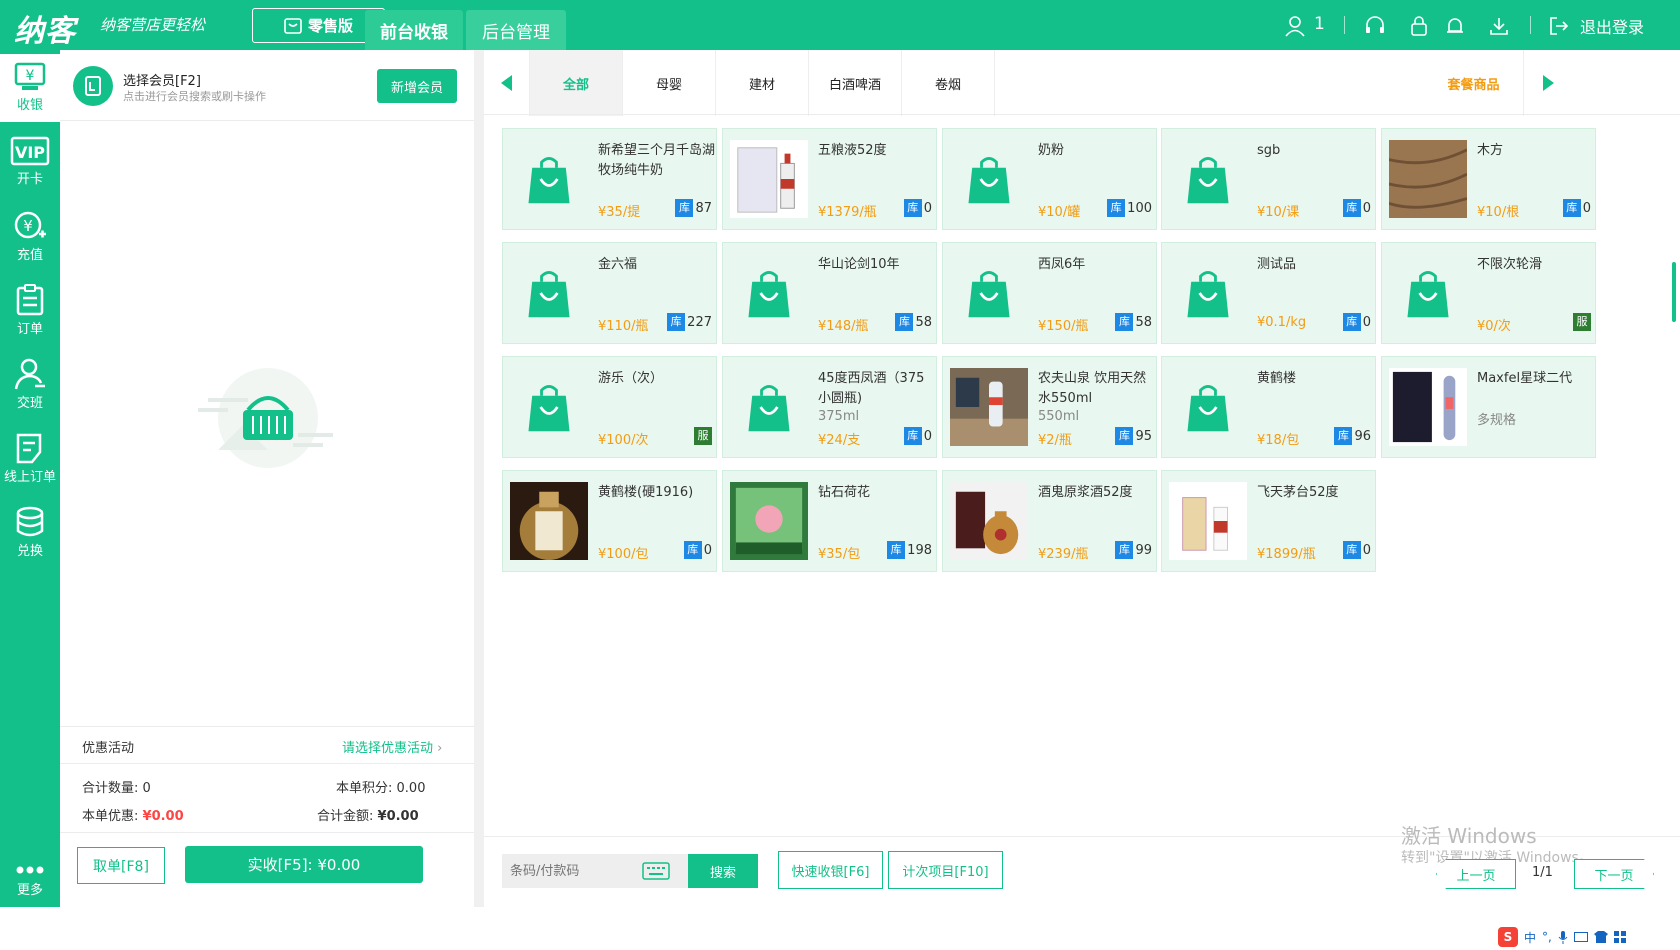 This screenshot has width=1680, height=950. What do you see at coordinates (945, 870) in the screenshot?
I see `count-item-button: 计次项目[F10]` at bounding box center [945, 870].